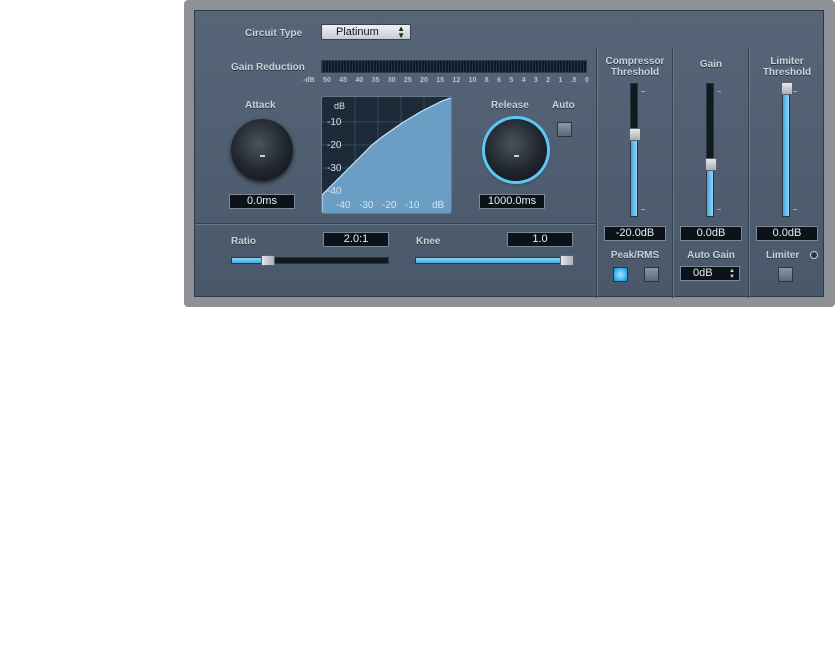 Image resolution: width=835 pixels, height=663 pixels. I want to click on circuit-type-value: Platinum, so click(357, 32).